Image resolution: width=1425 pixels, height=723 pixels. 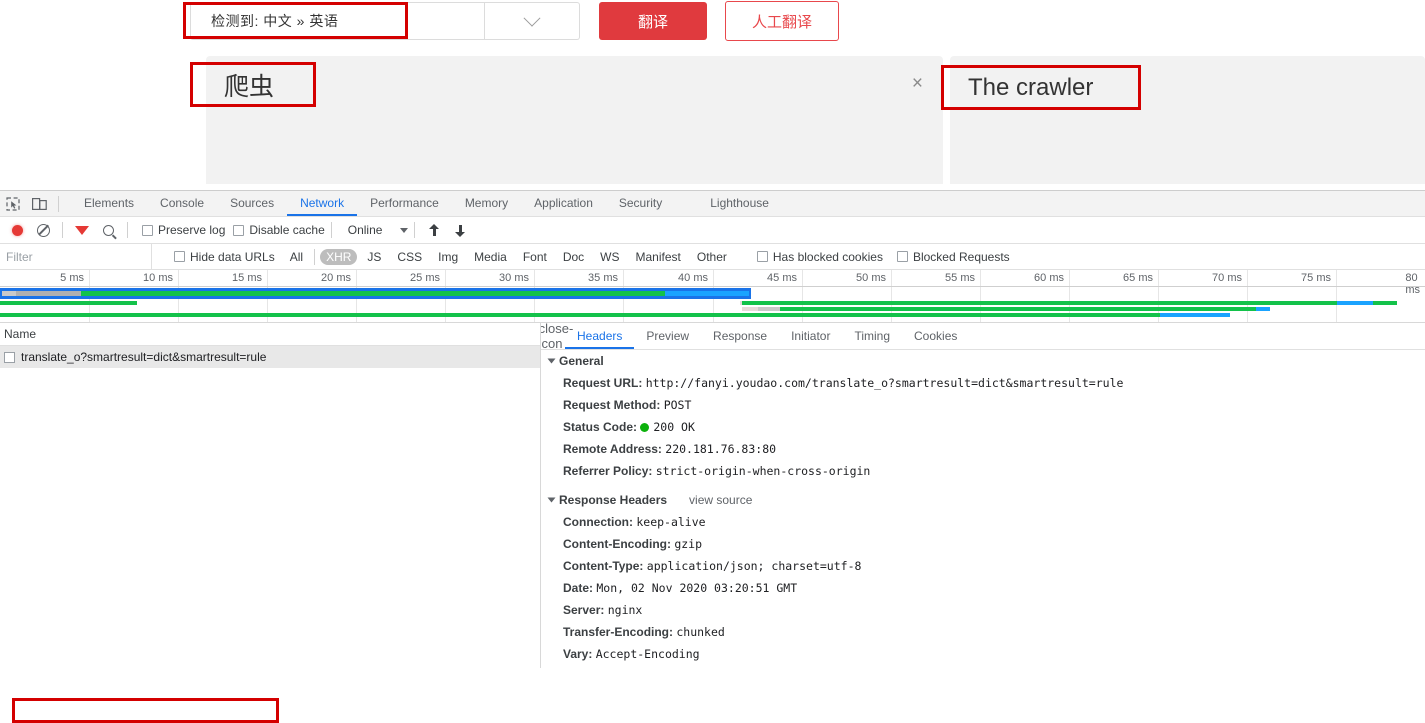 What do you see at coordinates (609, 257) in the screenshot?
I see `filter-type-ws: WS` at bounding box center [609, 257].